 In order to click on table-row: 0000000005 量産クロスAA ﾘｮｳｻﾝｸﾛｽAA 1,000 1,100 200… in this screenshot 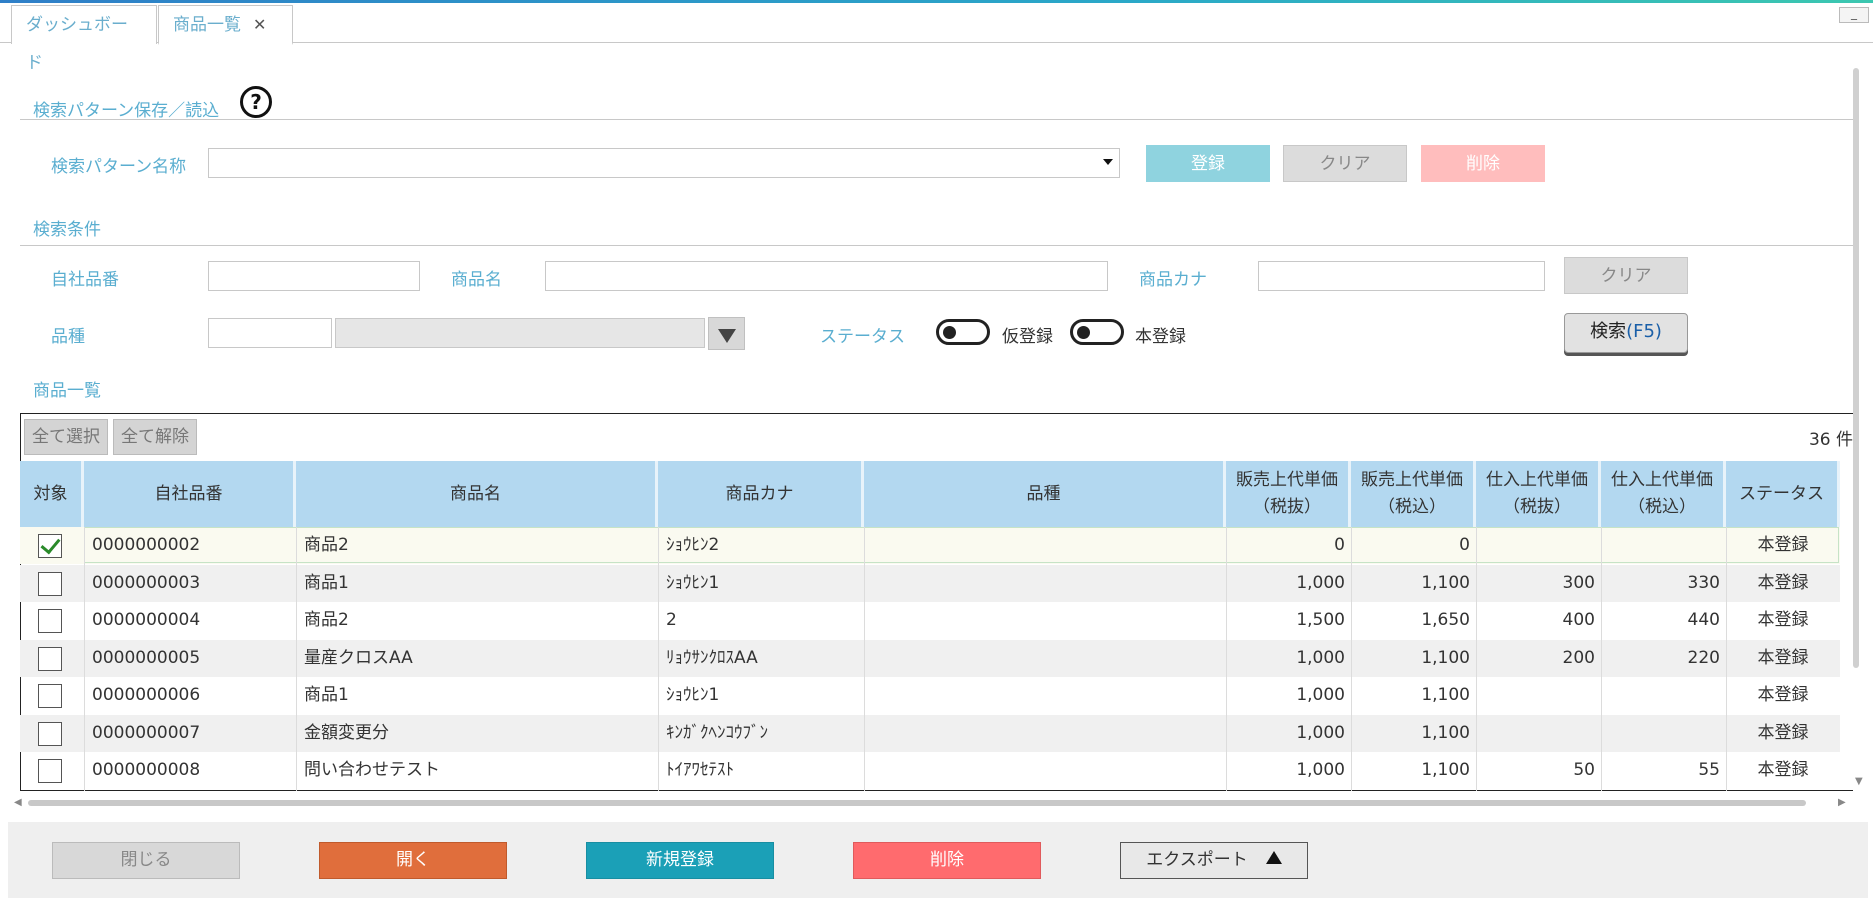, I will do `click(930, 658)`.